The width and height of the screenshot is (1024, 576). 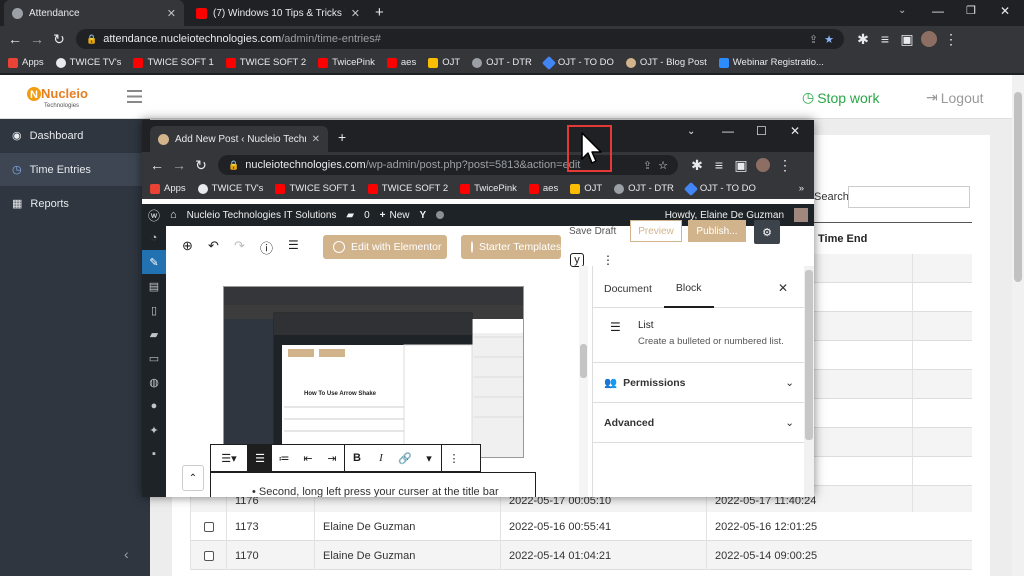 I want to click on embedded-screenshot-image: How To Use Arrow Shake, so click(x=373, y=372).